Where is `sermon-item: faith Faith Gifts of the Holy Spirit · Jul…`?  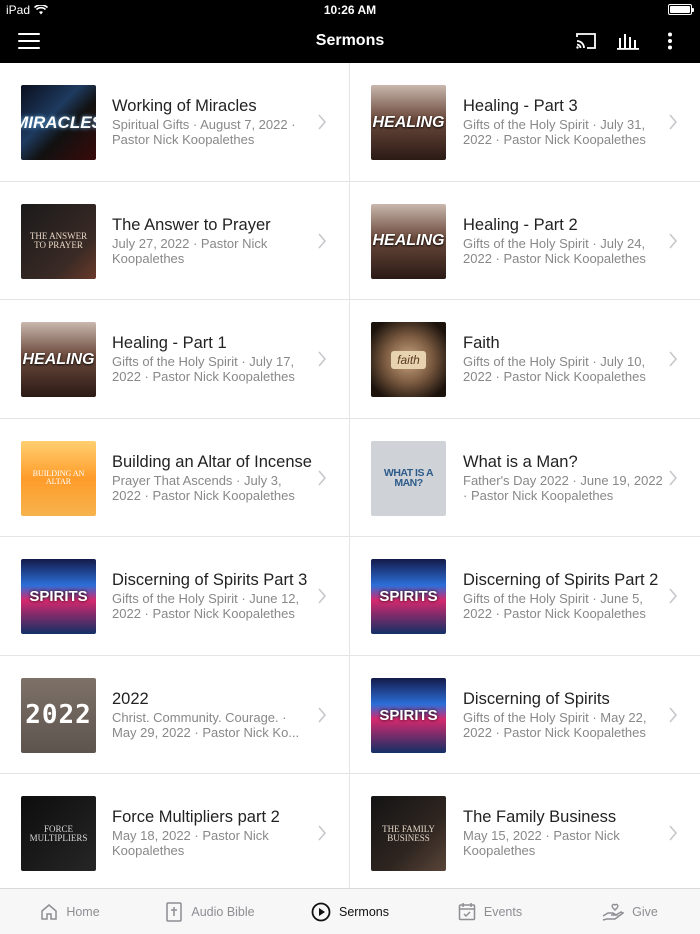 sermon-item: faith Faith Gifts of the Holy Spirit · Jul… is located at coordinates (525, 359).